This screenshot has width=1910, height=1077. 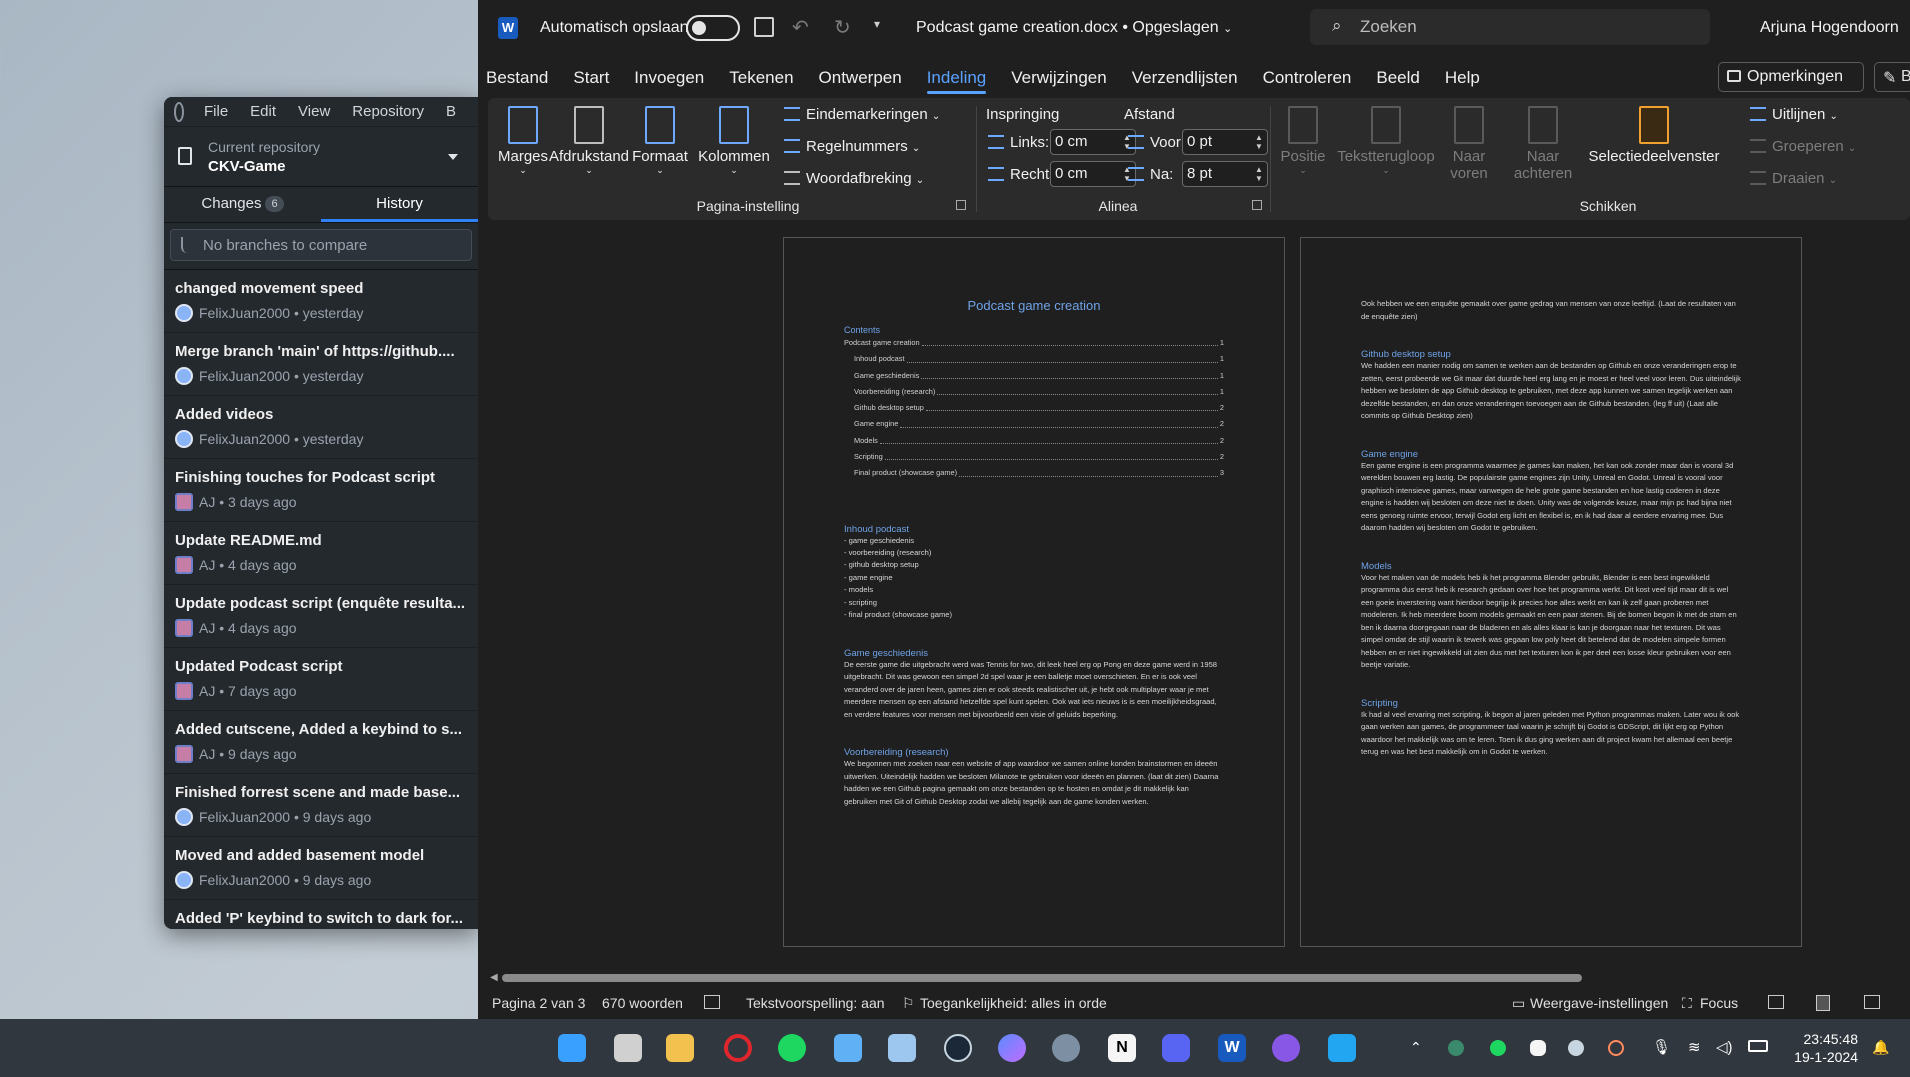 What do you see at coordinates (1462, 78) in the screenshot?
I see `tab-help: Help` at bounding box center [1462, 78].